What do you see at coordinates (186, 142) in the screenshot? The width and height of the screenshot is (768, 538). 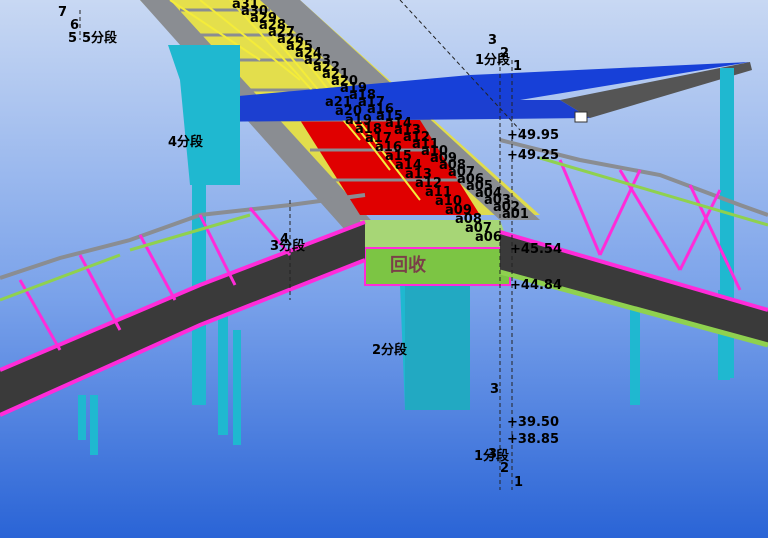 I see `segment-label: 4分段` at bounding box center [186, 142].